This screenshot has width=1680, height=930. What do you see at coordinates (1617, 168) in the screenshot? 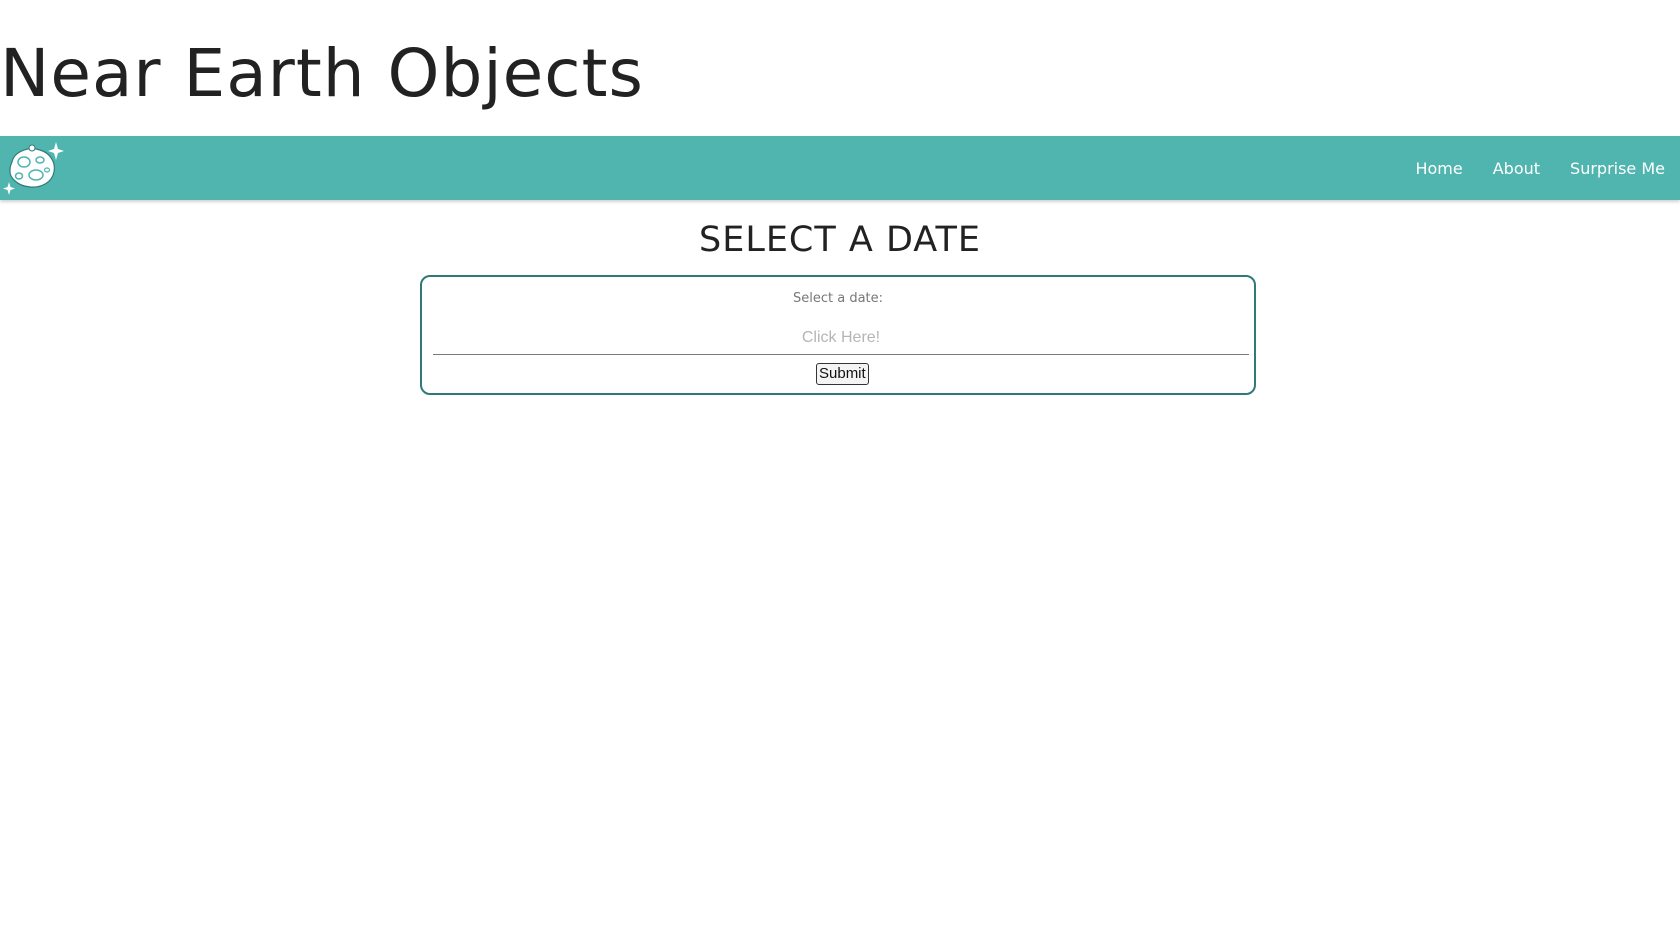
I see `nav-link-surprise-me: Surprise Me` at bounding box center [1617, 168].